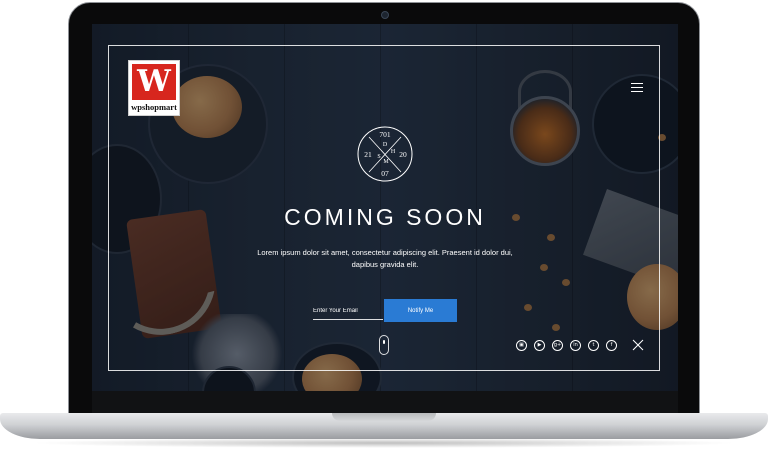  I want to click on linkedin-icon: in, so click(575, 345).